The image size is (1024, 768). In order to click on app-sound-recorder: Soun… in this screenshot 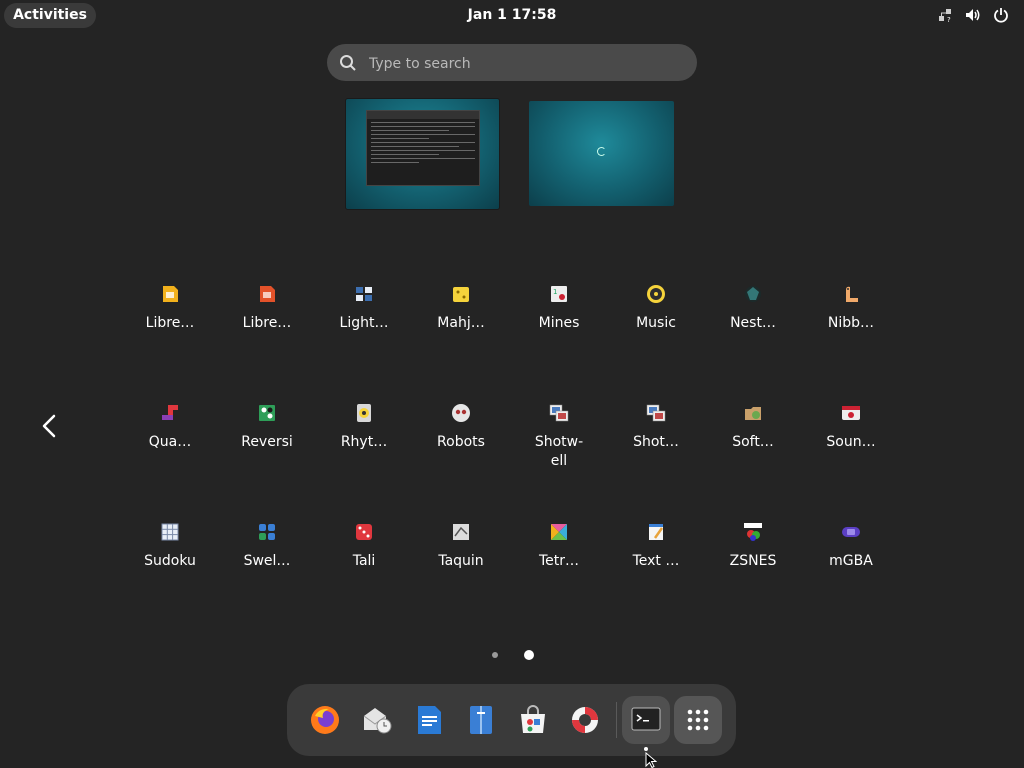, I will do `click(851, 439)`.